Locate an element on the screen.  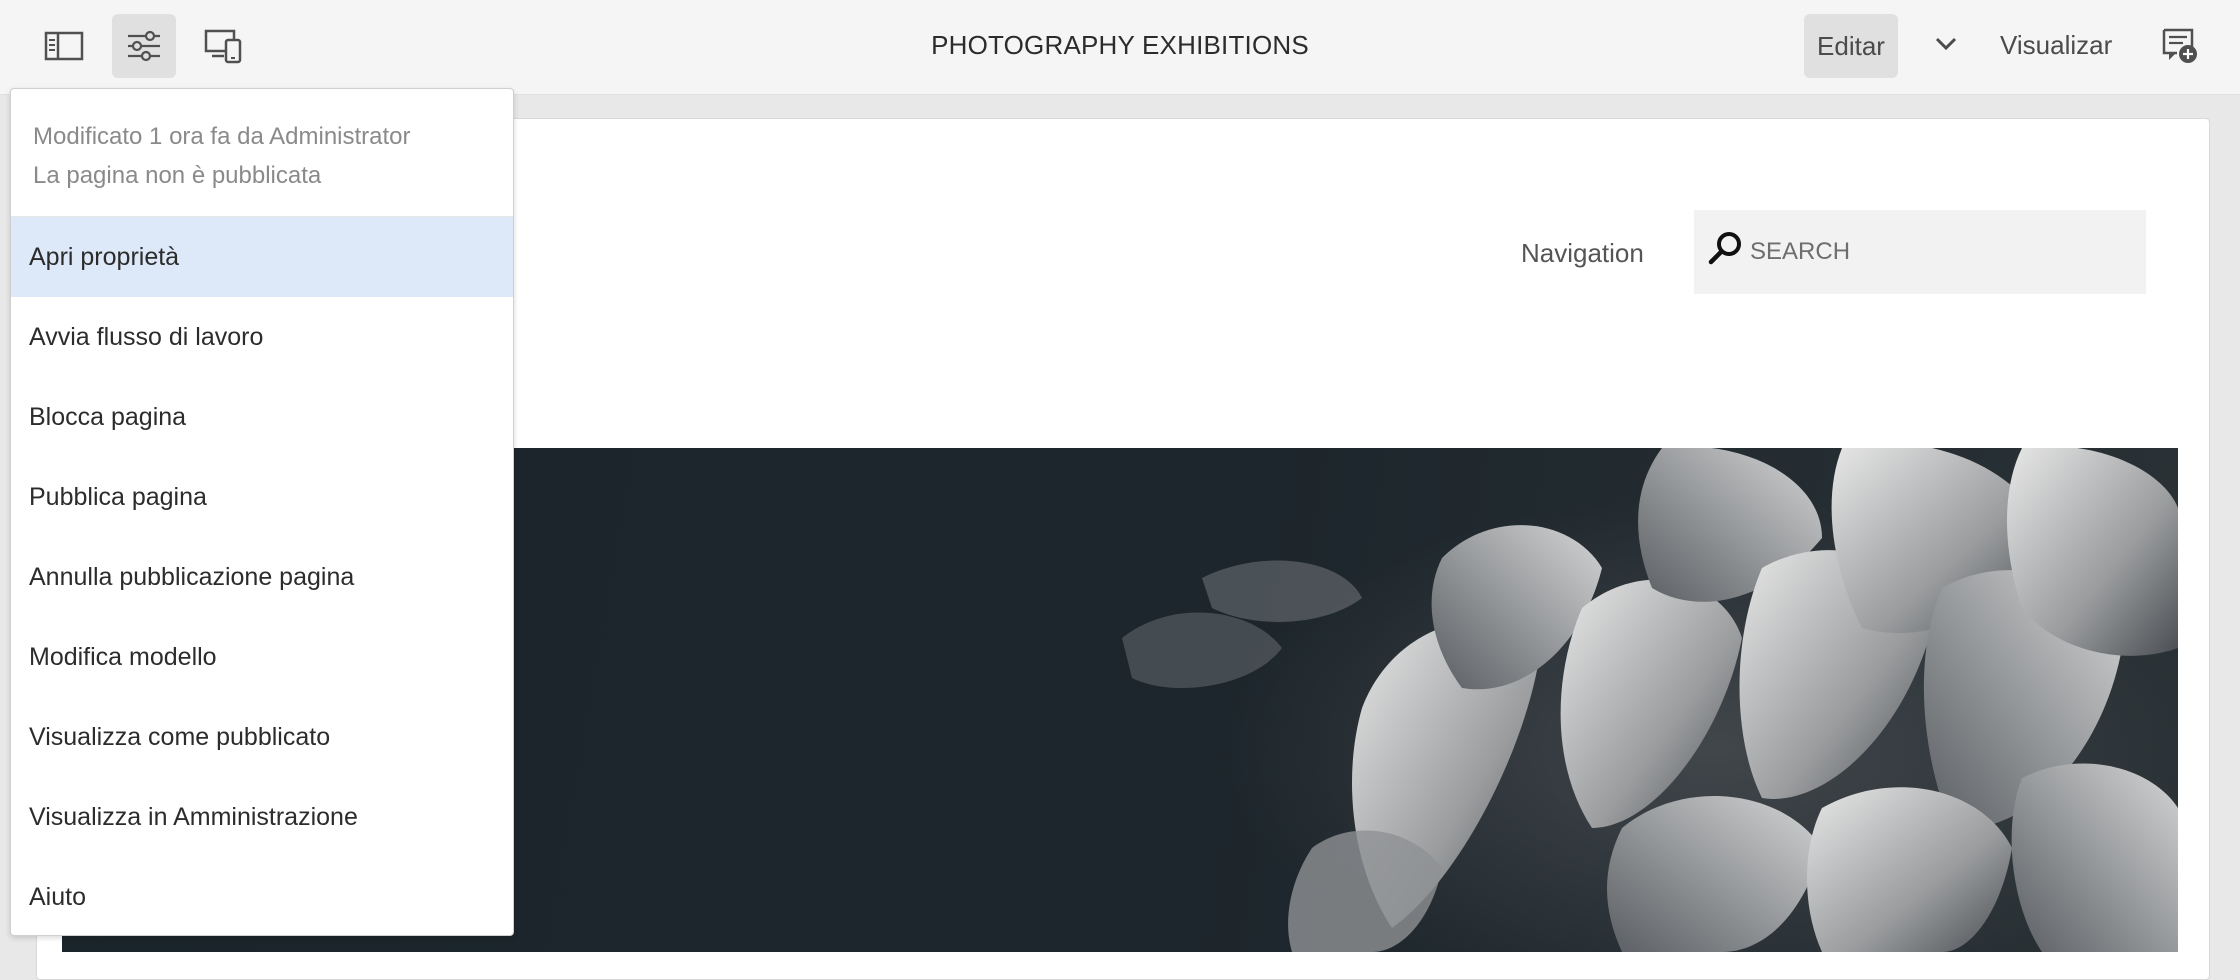
menu-item-edit-template: Modifica modello is located at coordinates (262, 657).